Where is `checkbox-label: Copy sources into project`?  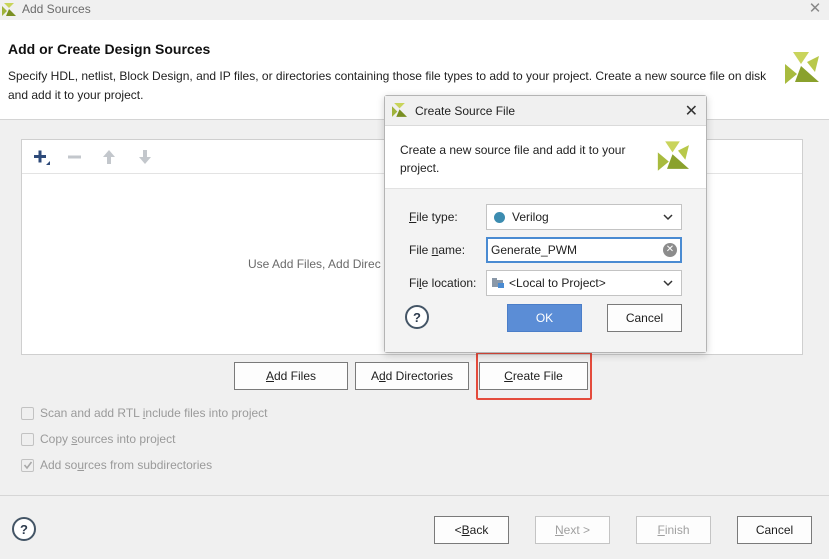
checkbox-label: Copy sources into project is located at coordinates (108, 439).